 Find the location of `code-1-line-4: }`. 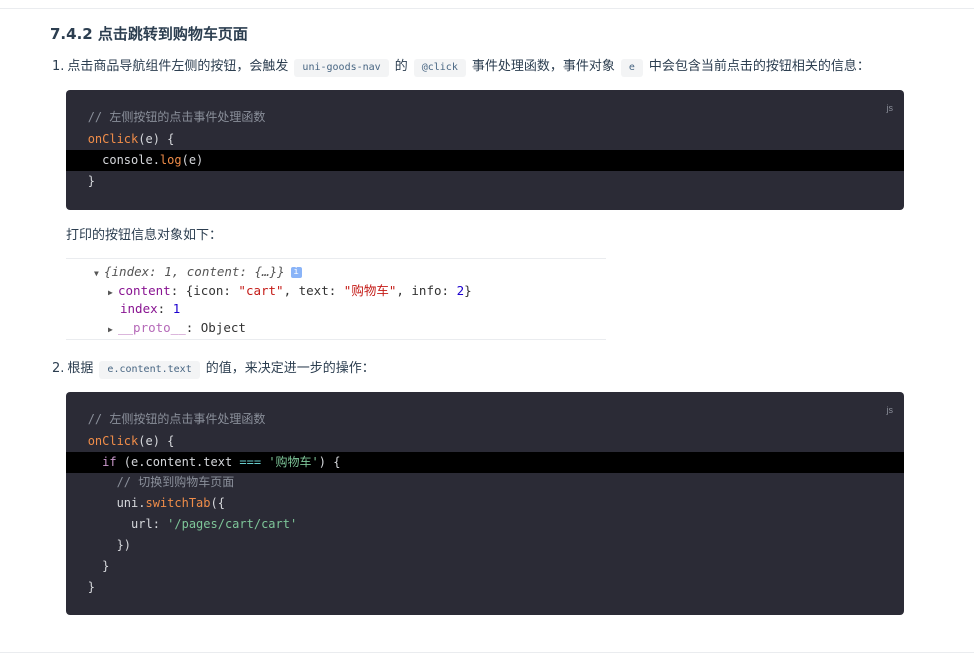

code-1-line-4: } is located at coordinates (485, 181).